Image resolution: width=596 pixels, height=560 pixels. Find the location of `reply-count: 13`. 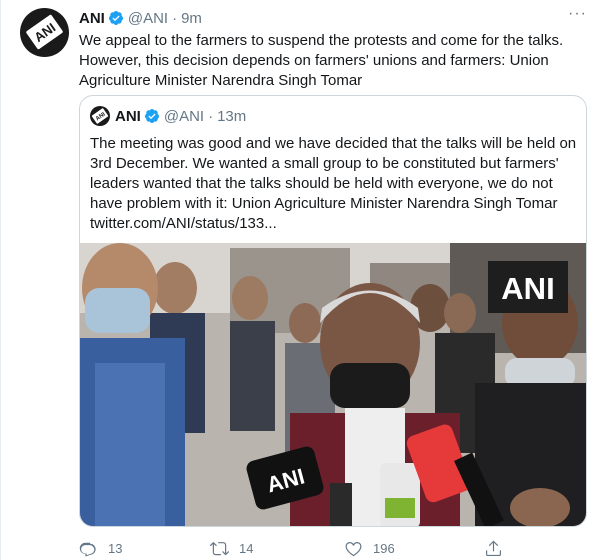

reply-count: 13 is located at coordinates (115, 548).